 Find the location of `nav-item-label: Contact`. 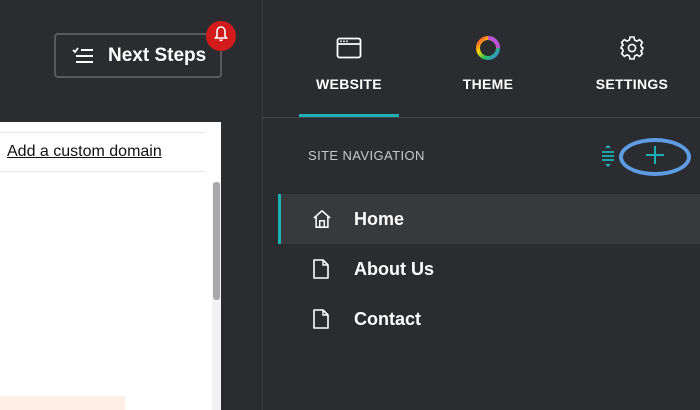

nav-item-label: Contact is located at coordinates (387, 318).